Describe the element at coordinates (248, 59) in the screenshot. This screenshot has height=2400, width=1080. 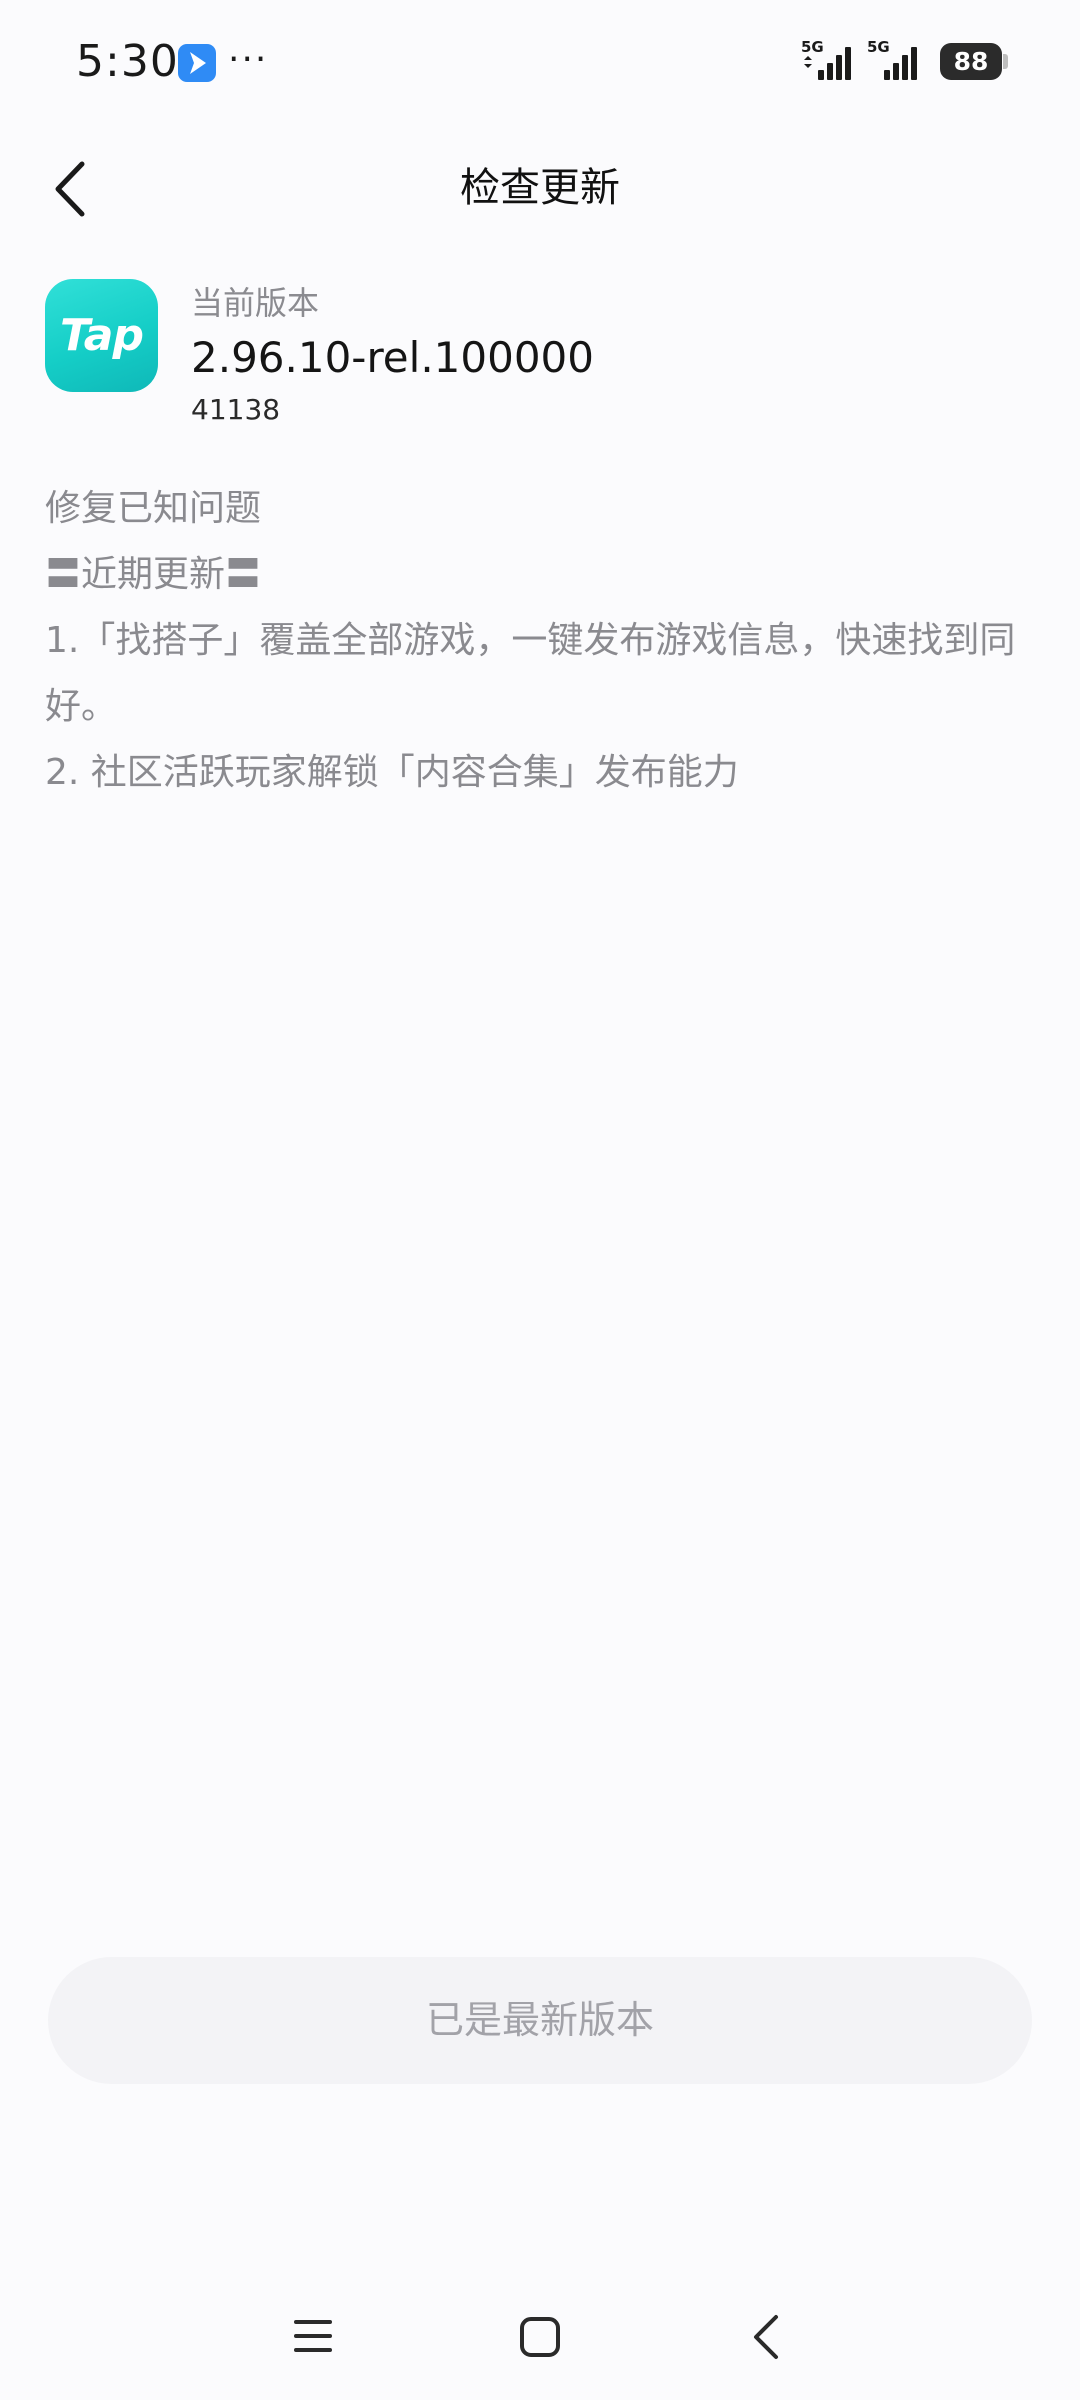
I see `more-notifications-icon: ···` at that location.